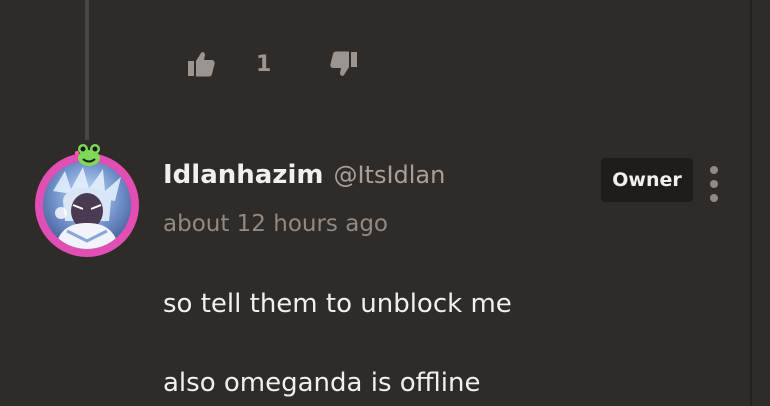 This screenshot has height=406, width=770. I want to click on owner-badge: Owner, so click(647, 180).